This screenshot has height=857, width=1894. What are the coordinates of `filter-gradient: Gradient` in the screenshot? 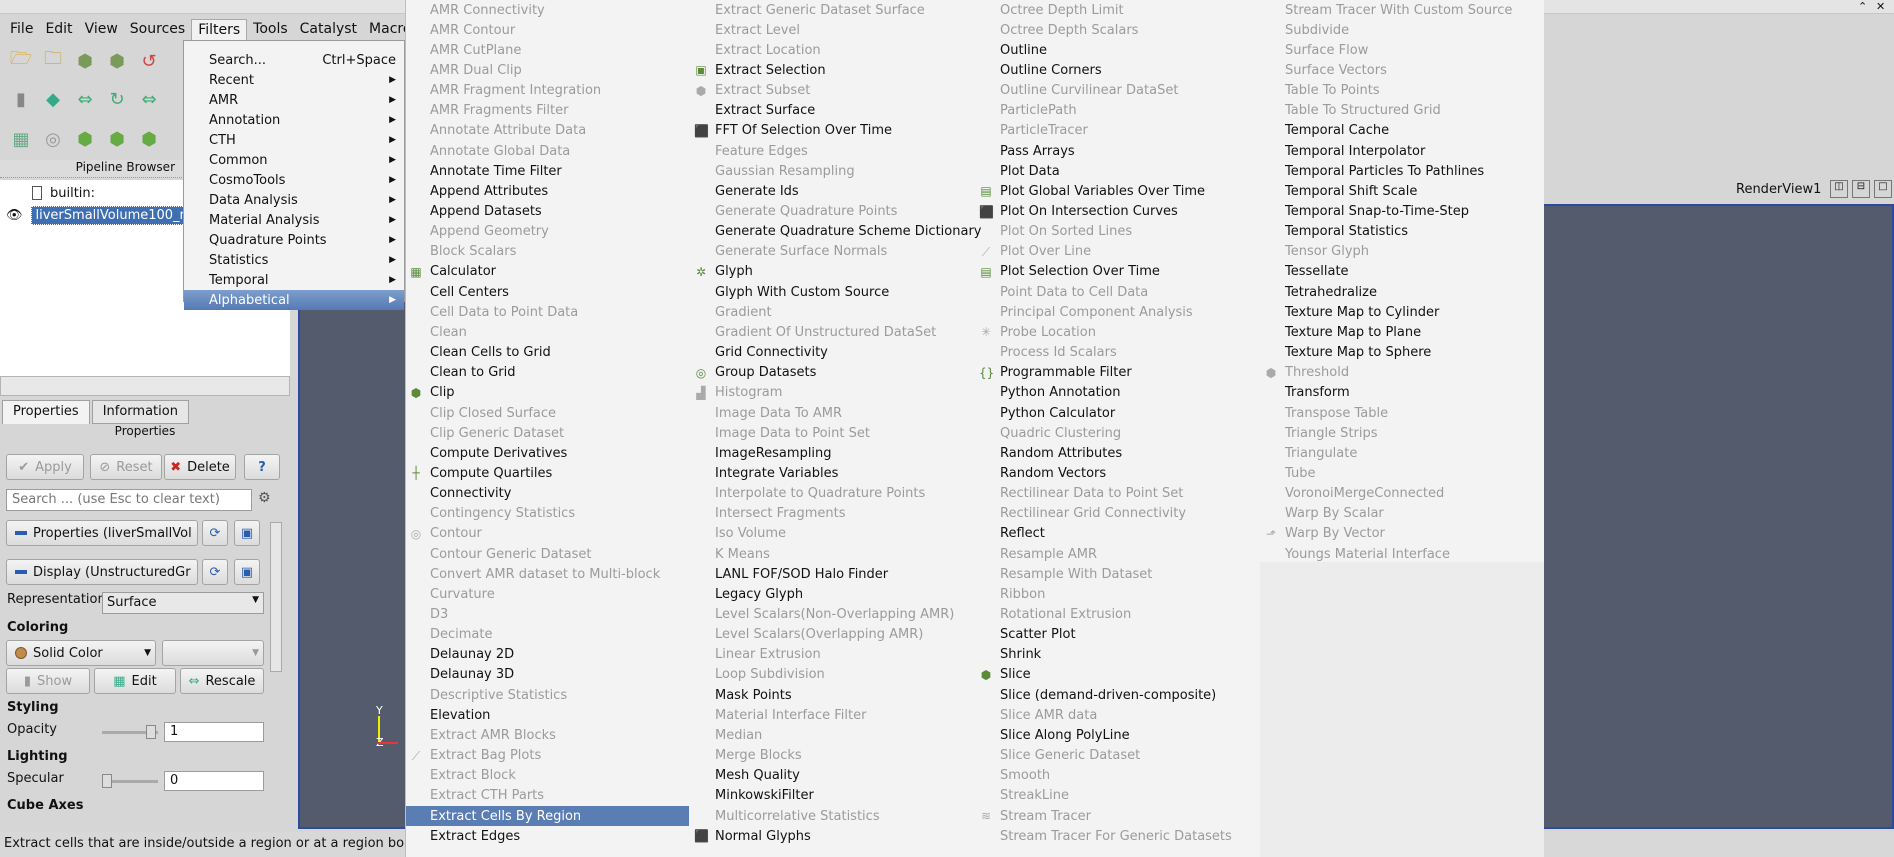 It's located at (833, 312).